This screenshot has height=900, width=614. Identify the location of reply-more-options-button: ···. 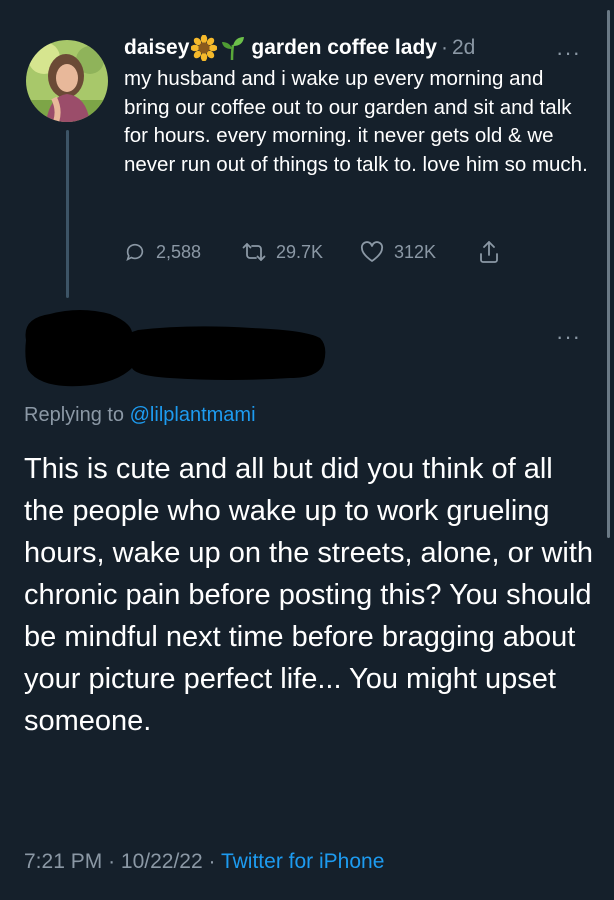
(568, 337).